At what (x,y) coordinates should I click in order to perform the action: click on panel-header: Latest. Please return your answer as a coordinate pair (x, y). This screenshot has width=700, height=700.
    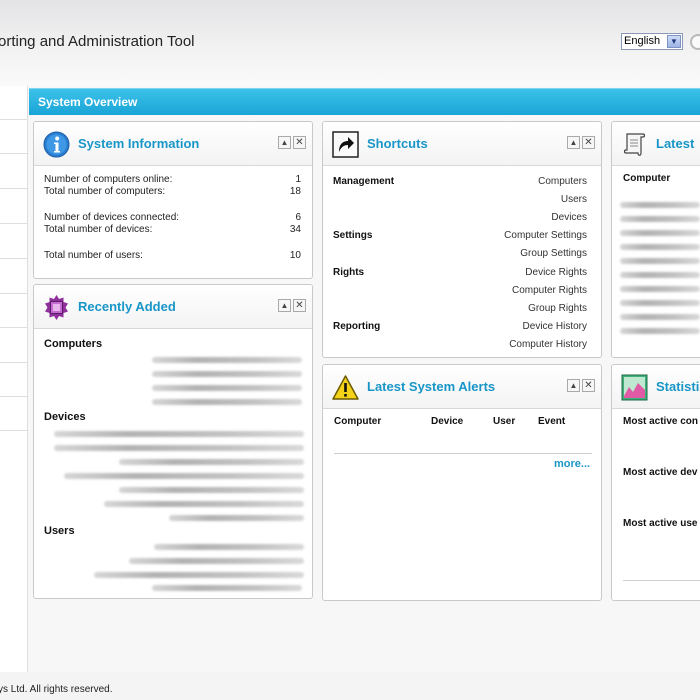
    Looking at the image, I should click on (656, 144).